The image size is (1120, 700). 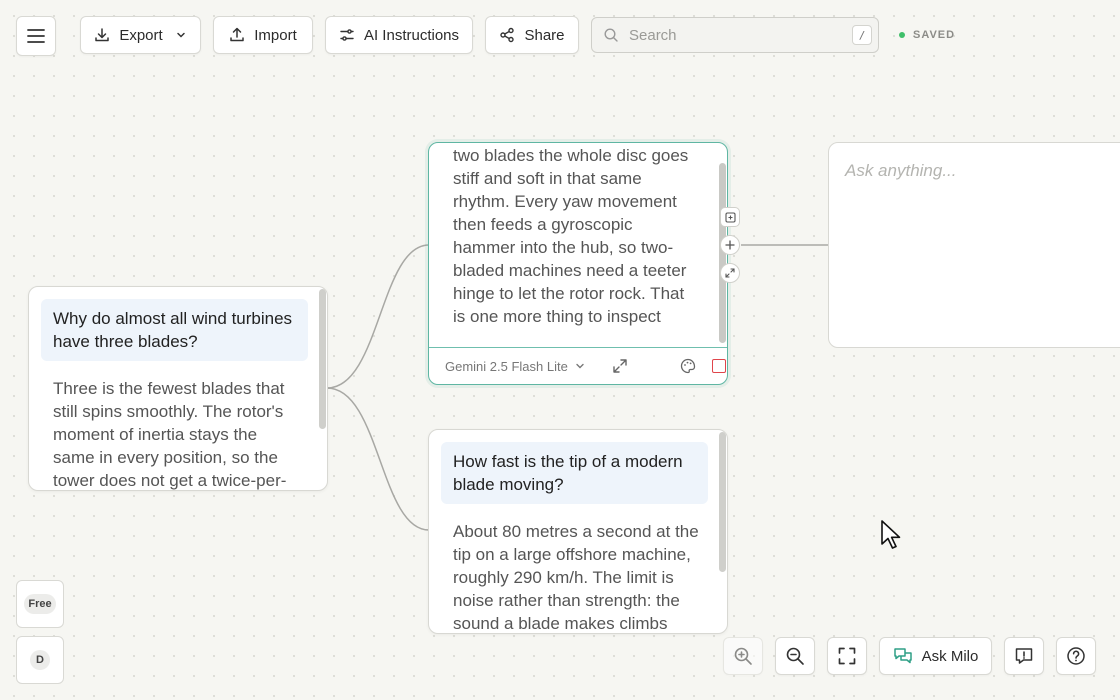 I want to click on export-button: Export, so click(x=140, y=35).